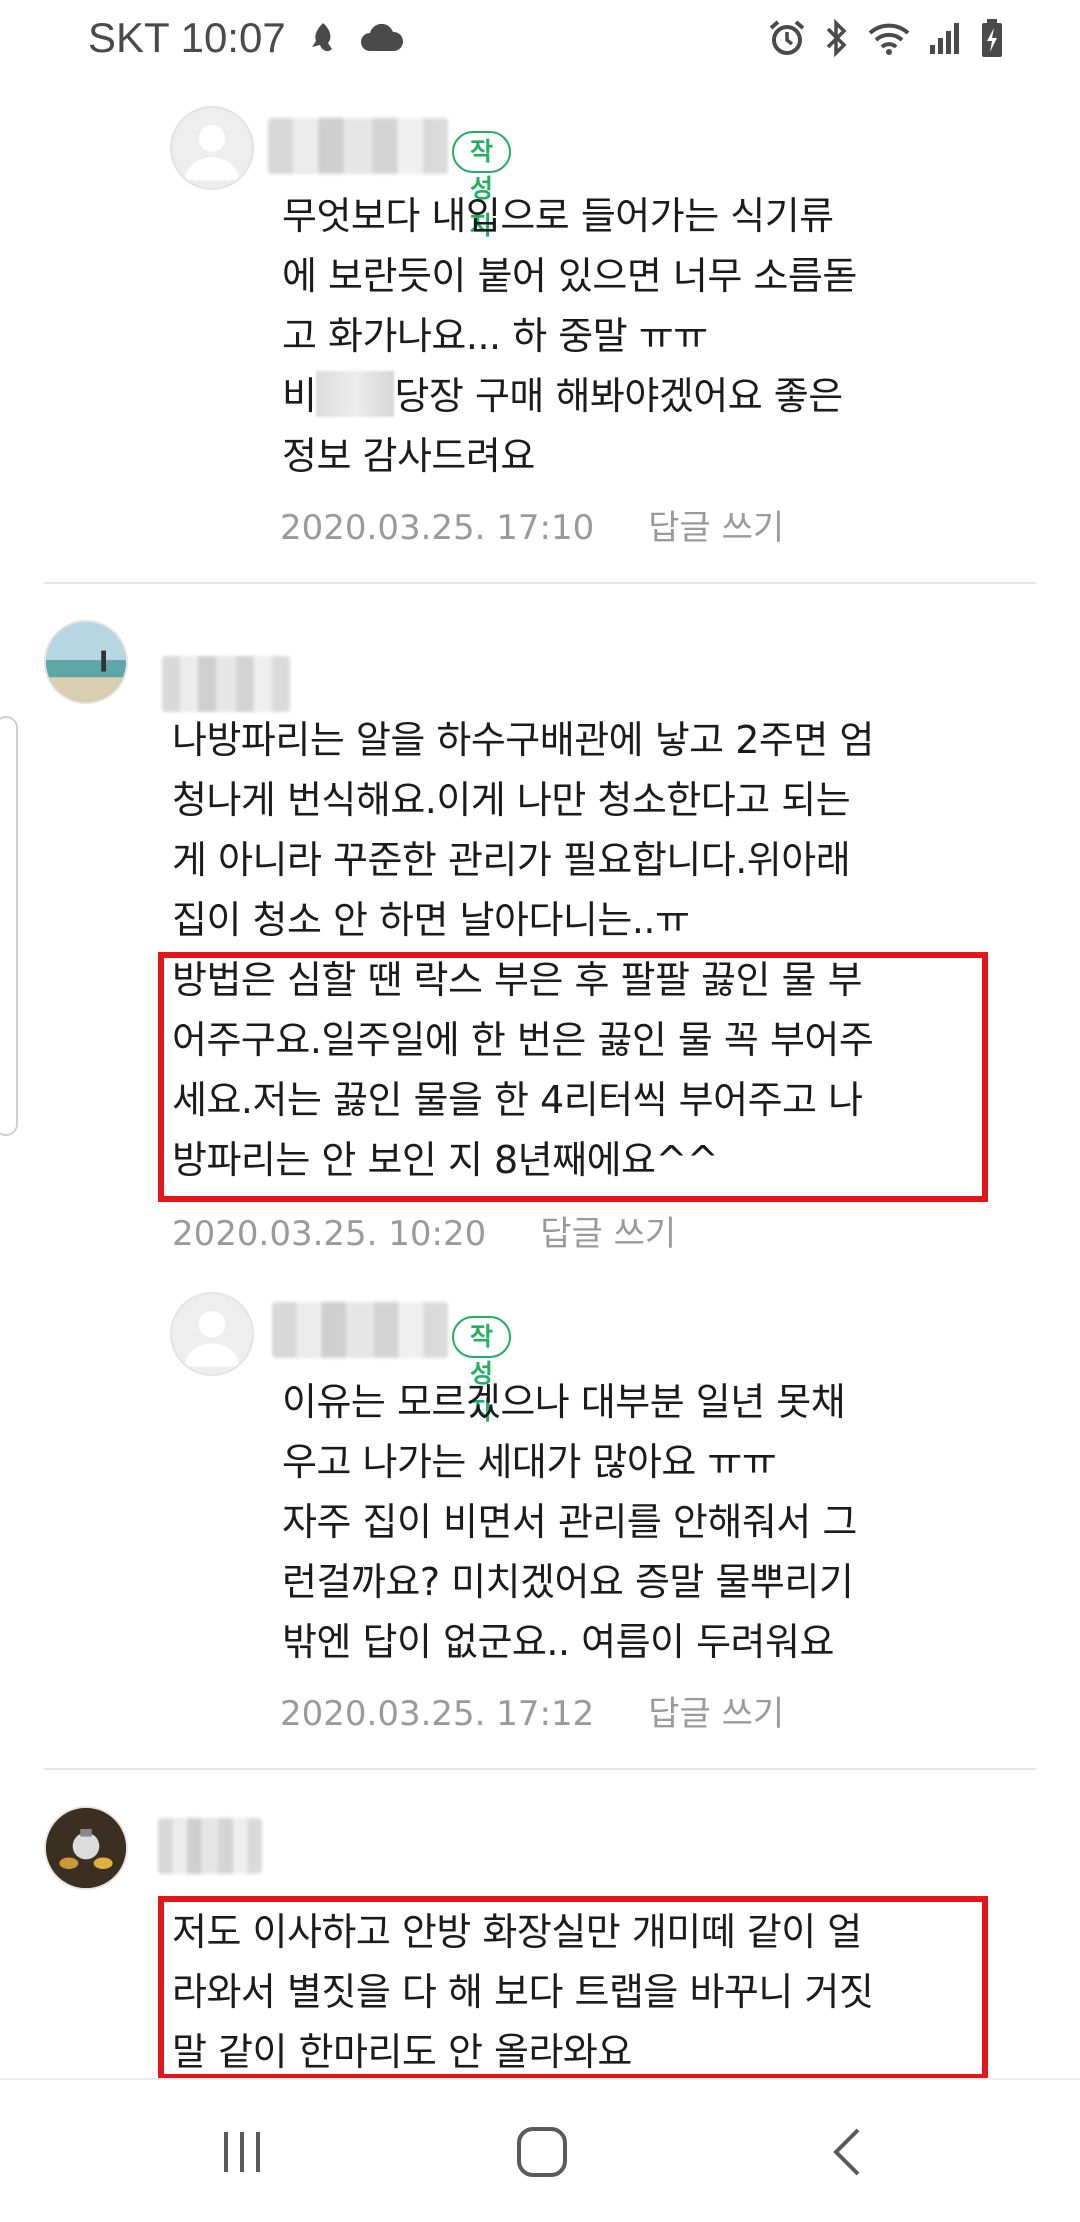 Image resolution: width=1080 pixels, height=2222 pixels. What do you see at coordinates (355, 394) in the screenshot?
I see `blurred-product-name` at bounding box center [355, 394].